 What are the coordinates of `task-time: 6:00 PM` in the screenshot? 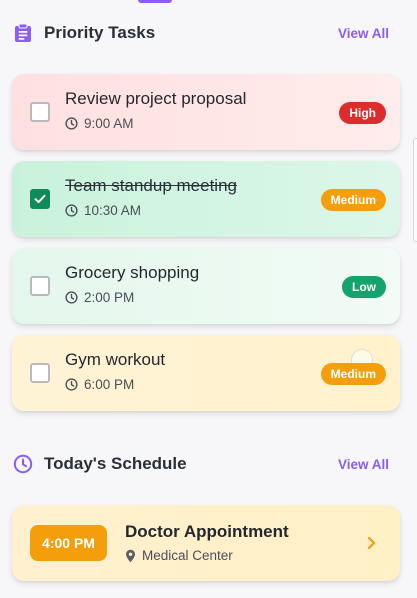 It's located at (99, 384).